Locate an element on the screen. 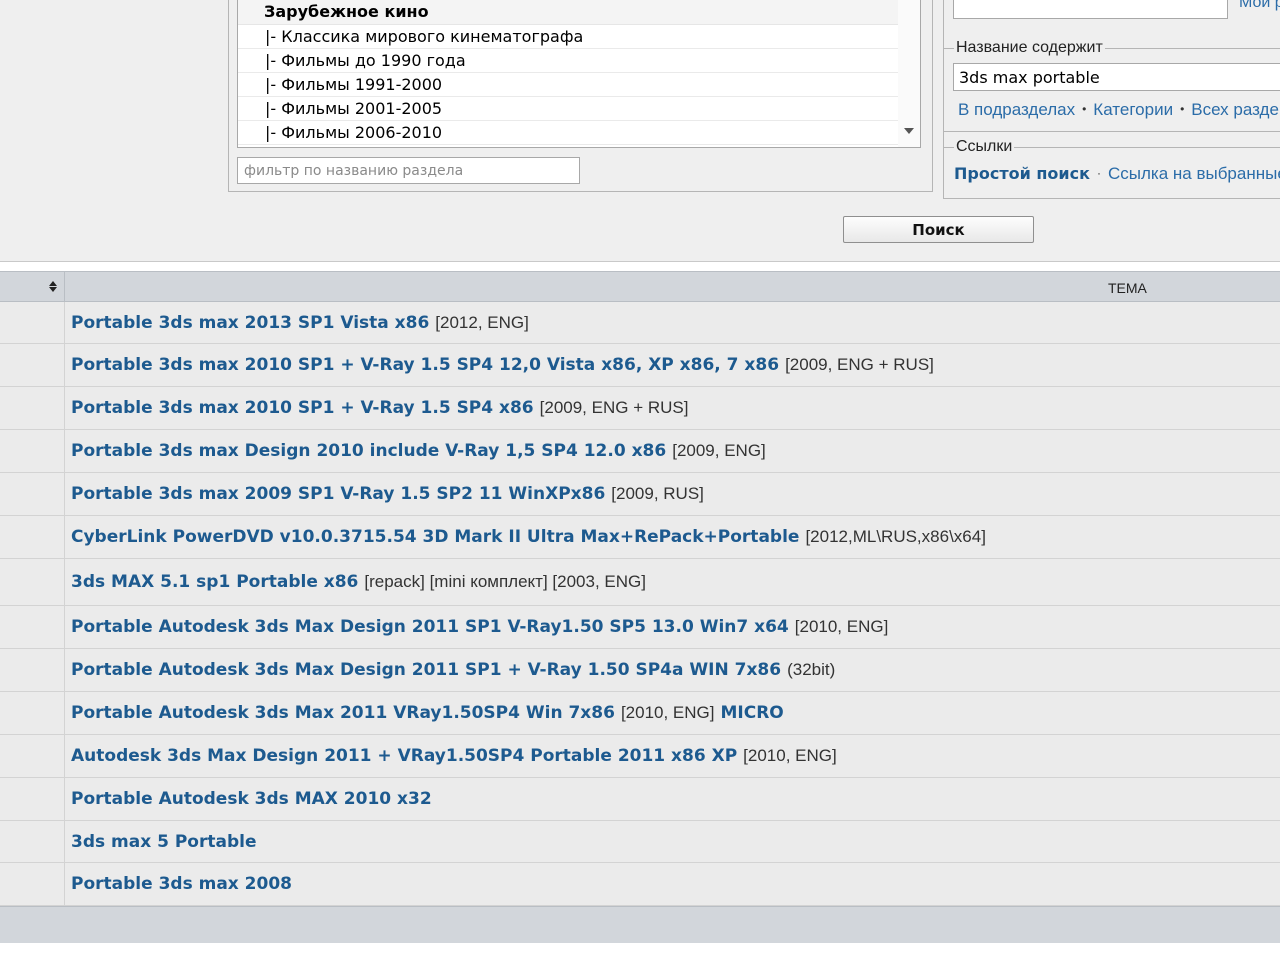 This screenshot has width=1280, height=955. topic-cell: Portable 3ds max 2008 is located at coordinates (181, 884).